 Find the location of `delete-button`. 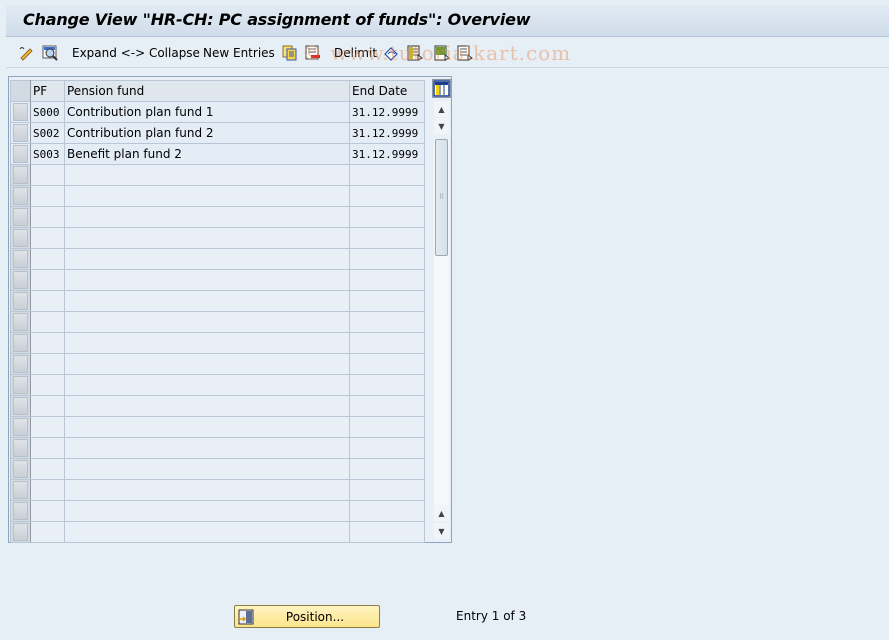

delete-button is located at coordinates (313, 52).